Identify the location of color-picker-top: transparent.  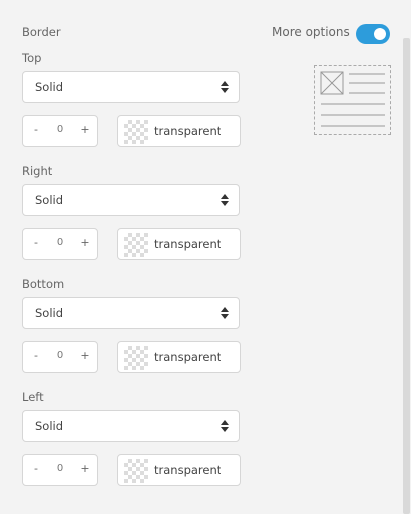
(179, 131).